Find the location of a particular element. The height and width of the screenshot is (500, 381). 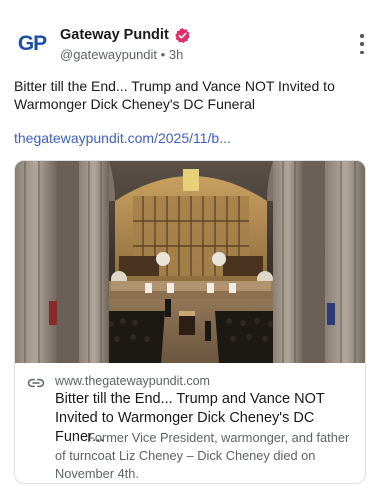

handle: @gatewaypundit is located at coordinates (108, 54).